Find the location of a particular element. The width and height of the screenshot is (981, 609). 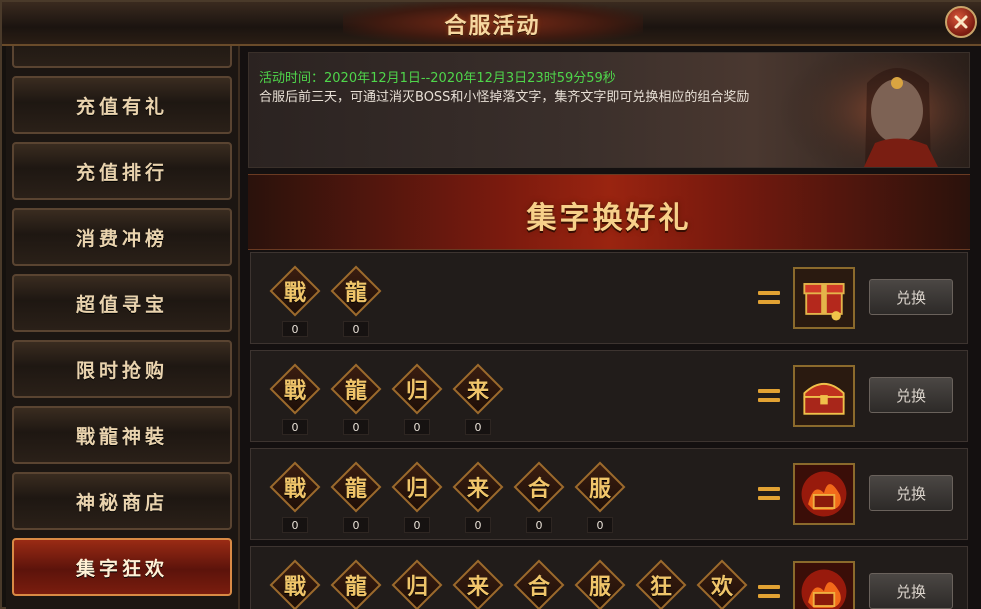

sidebar-item-label: 消费冲榜 is located at coordinates (121, 238).